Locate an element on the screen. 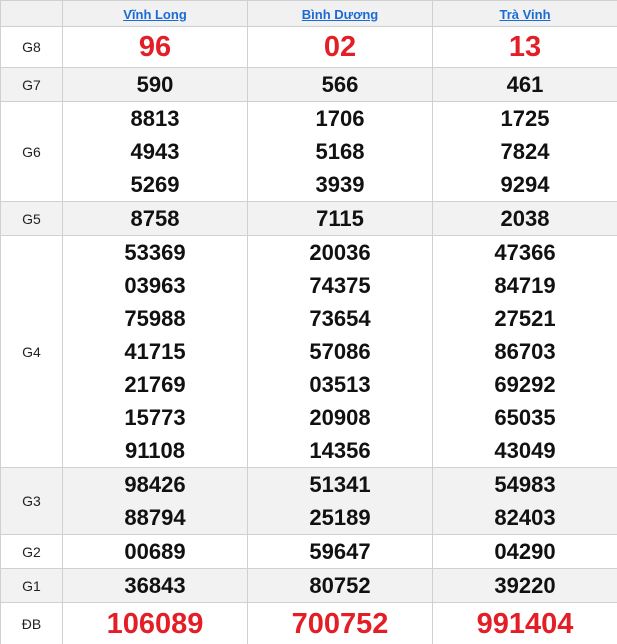 Image resolution: width=617 pixels, height=644 pixels. prize-number: 59647 is located at coordinates (340, 551).